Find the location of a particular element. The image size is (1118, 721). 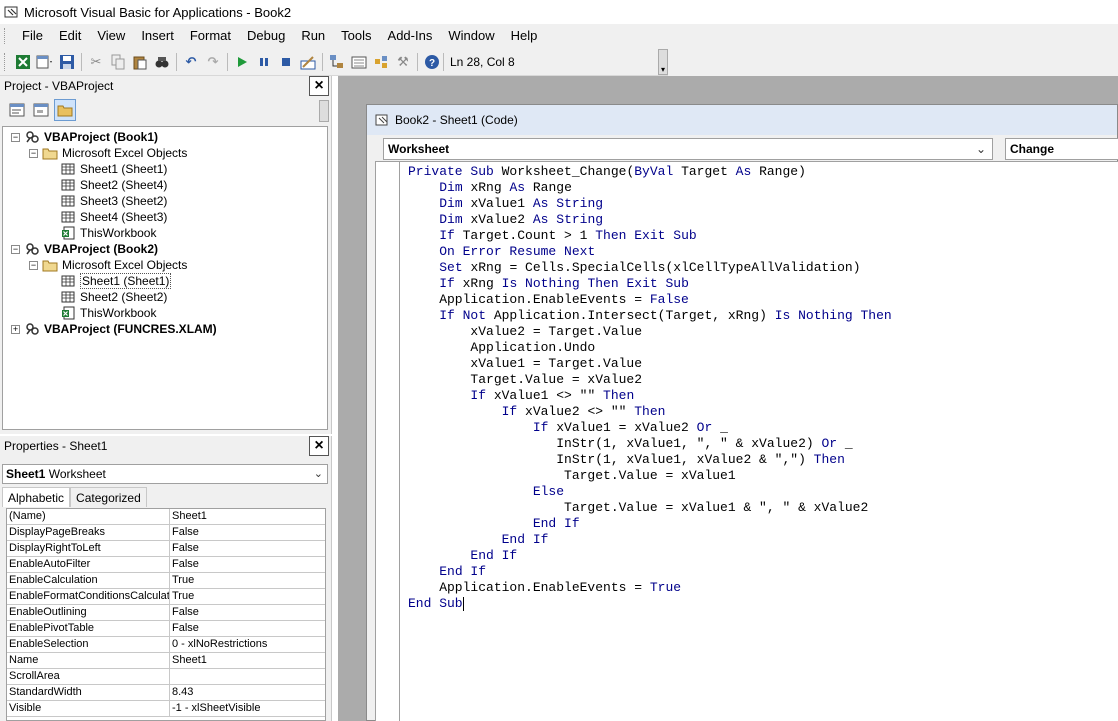

code-line: If Target.Count > 1 Then Exit Sub is located at coordinates (763, 236).